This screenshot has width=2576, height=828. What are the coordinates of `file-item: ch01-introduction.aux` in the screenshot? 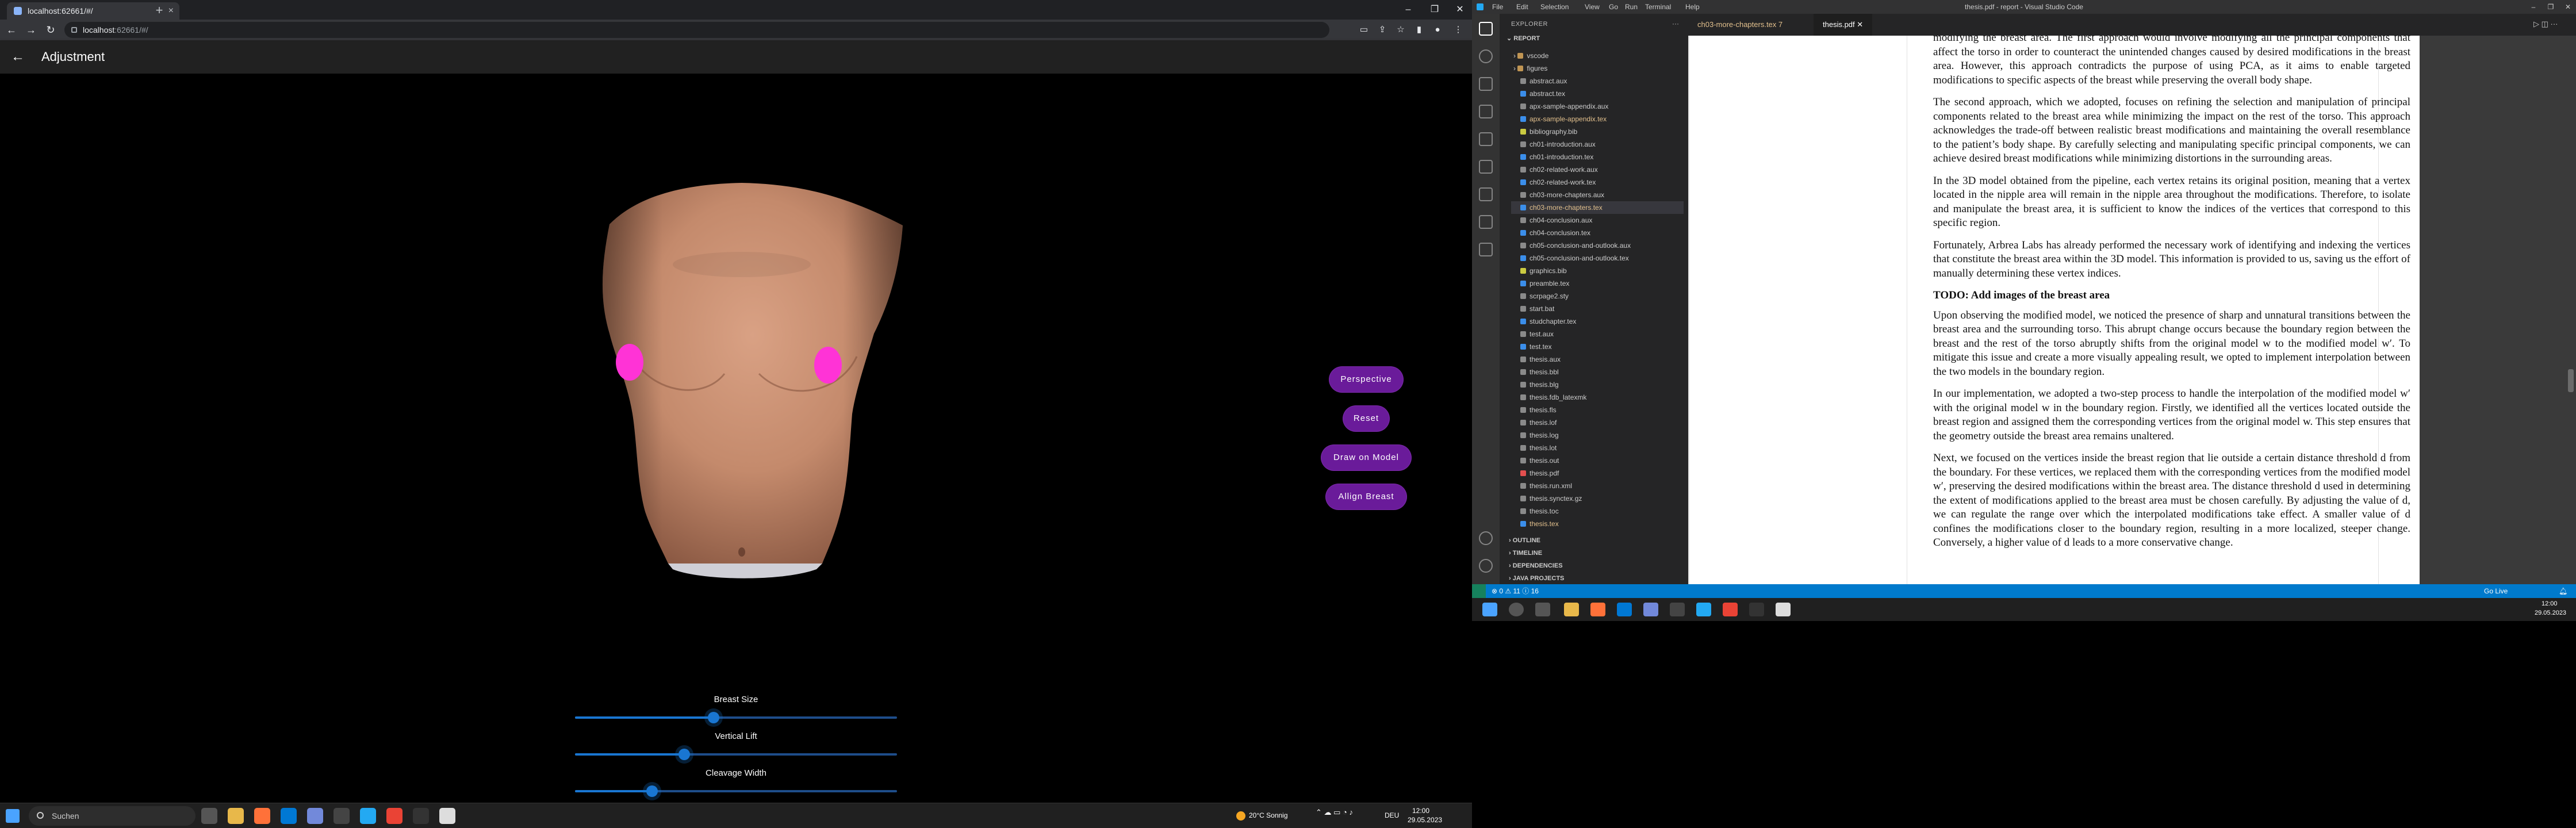 It's located at (1558, 144).